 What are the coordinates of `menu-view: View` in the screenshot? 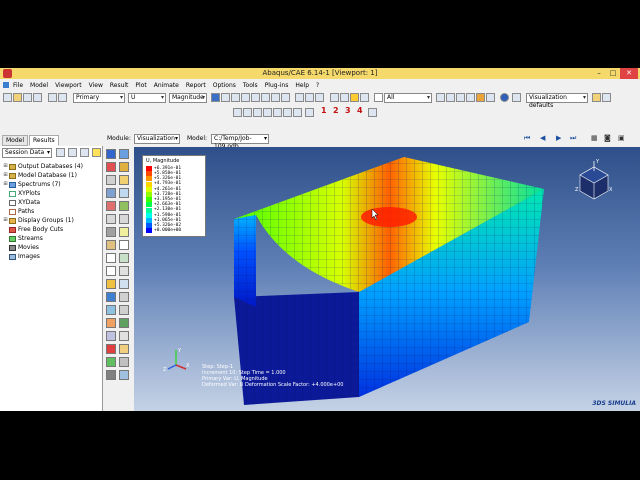 It's located at (96, 85).